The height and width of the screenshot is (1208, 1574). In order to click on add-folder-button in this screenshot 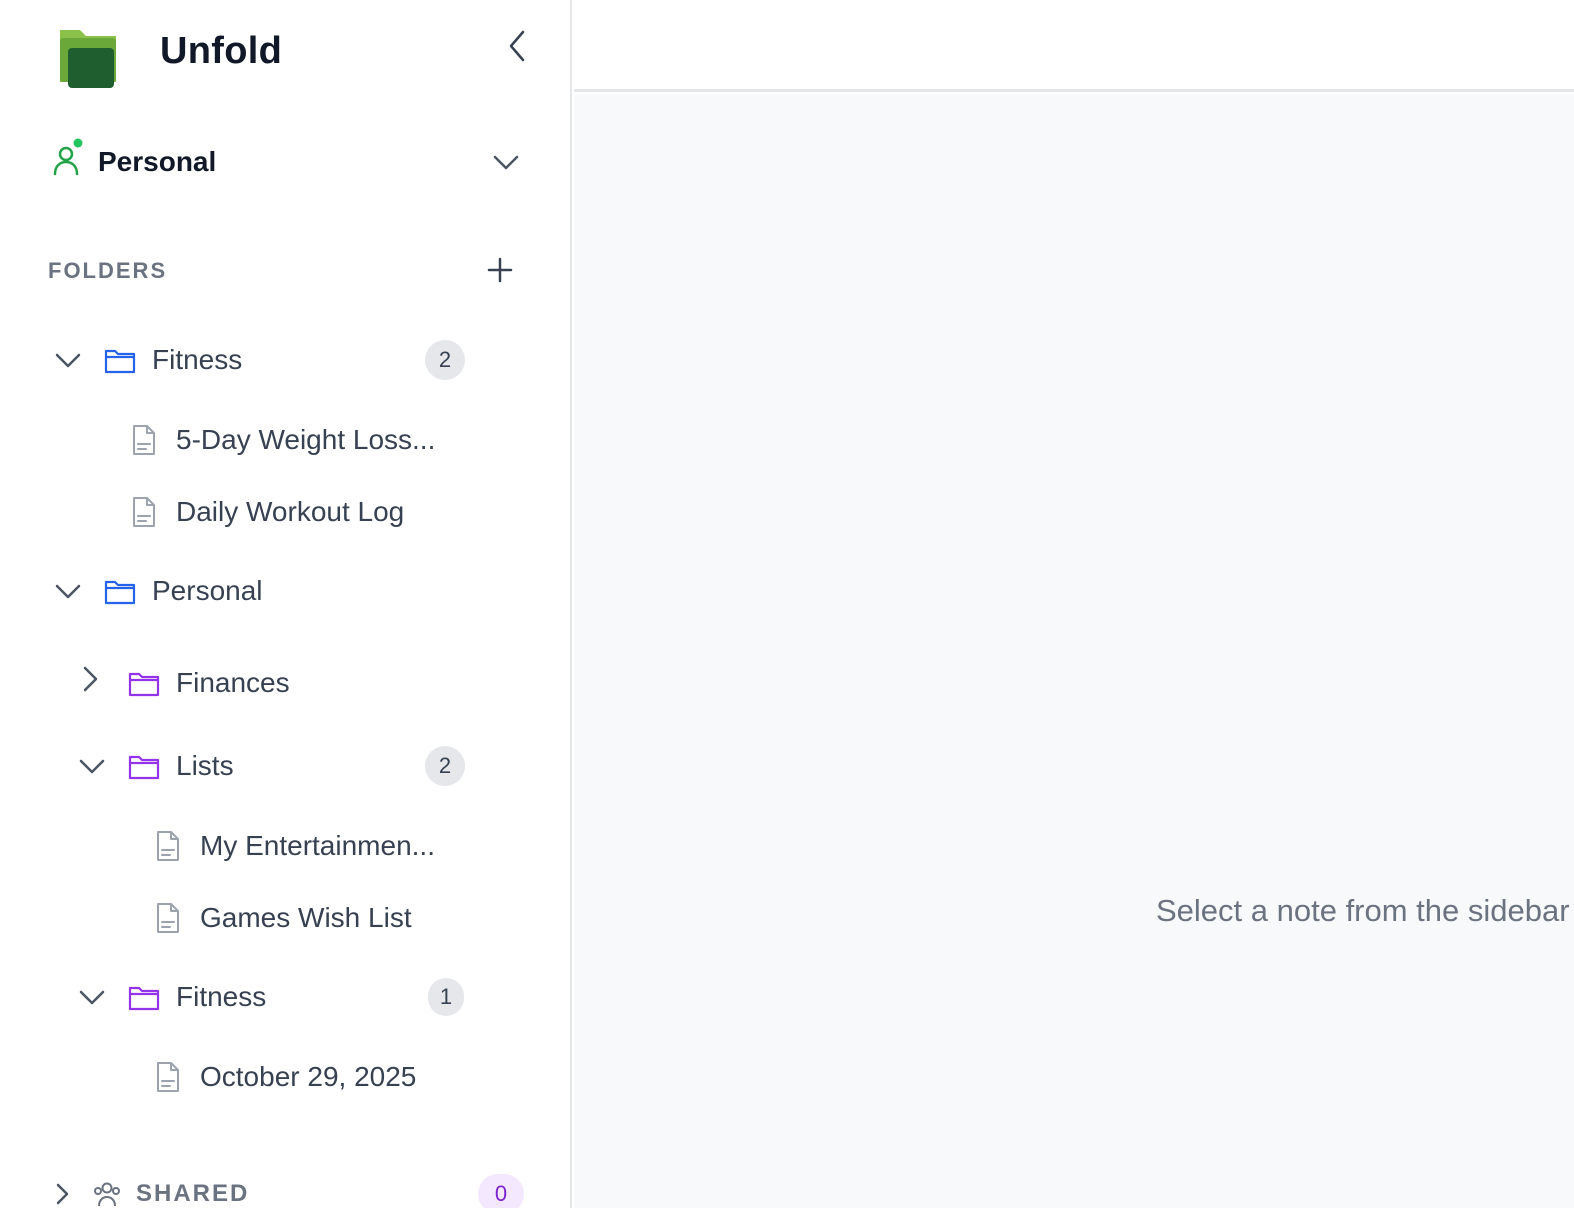, I will do `click(500, 270)`.